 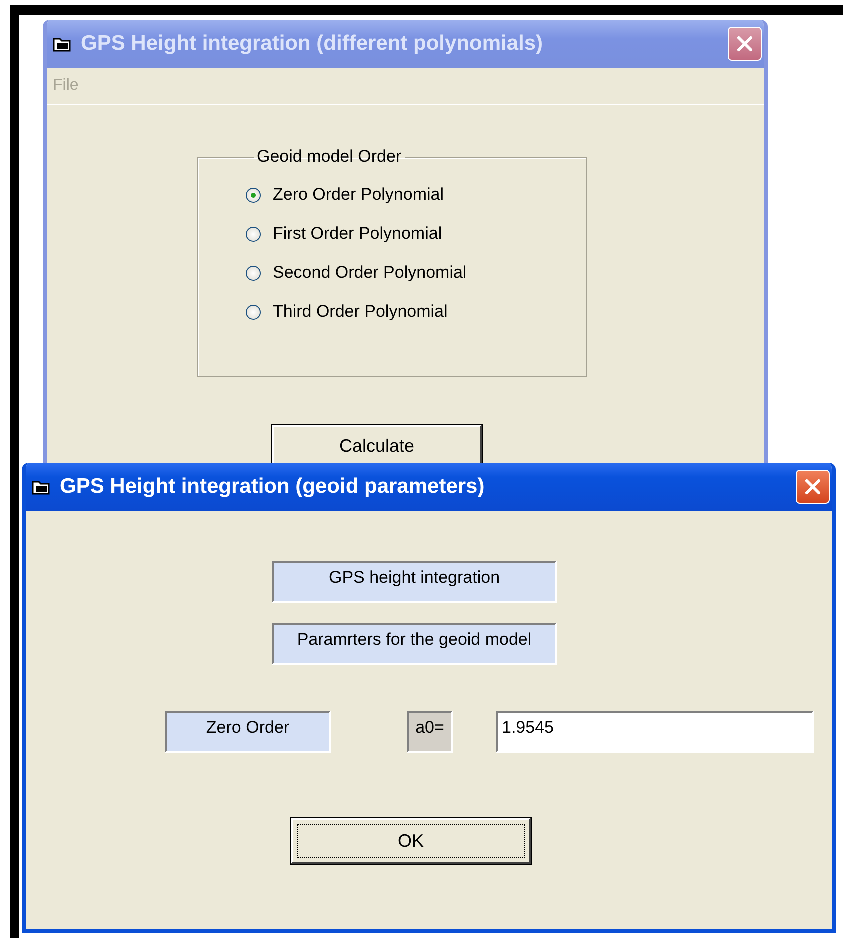 What do you see at coordinates (329, 157) in the screenshot?
I see `group-title: Geoid model Order` at bounding box center [329, 157].